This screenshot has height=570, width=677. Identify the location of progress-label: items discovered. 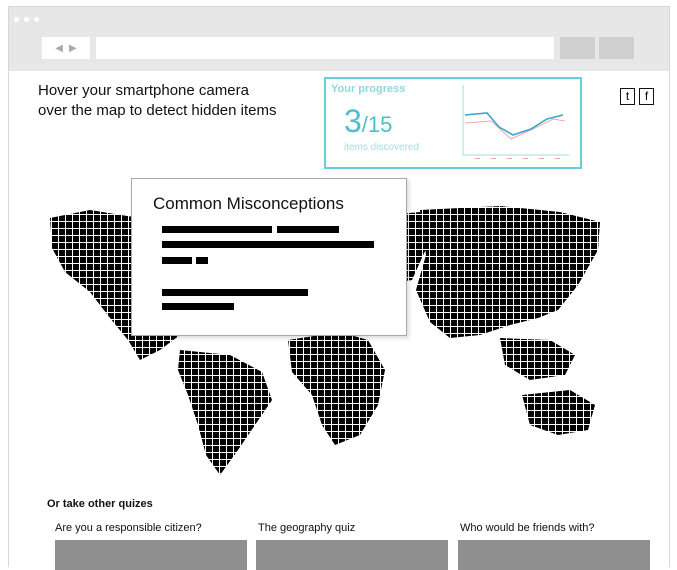
(382, 147).